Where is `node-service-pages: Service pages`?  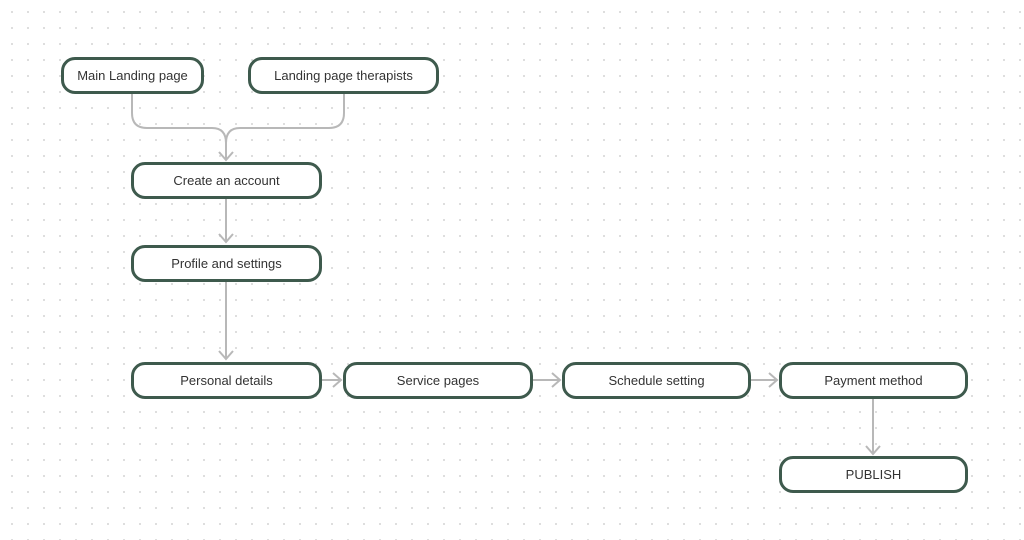 node-service-pages: Service pages is located at coordinates (438, 380).